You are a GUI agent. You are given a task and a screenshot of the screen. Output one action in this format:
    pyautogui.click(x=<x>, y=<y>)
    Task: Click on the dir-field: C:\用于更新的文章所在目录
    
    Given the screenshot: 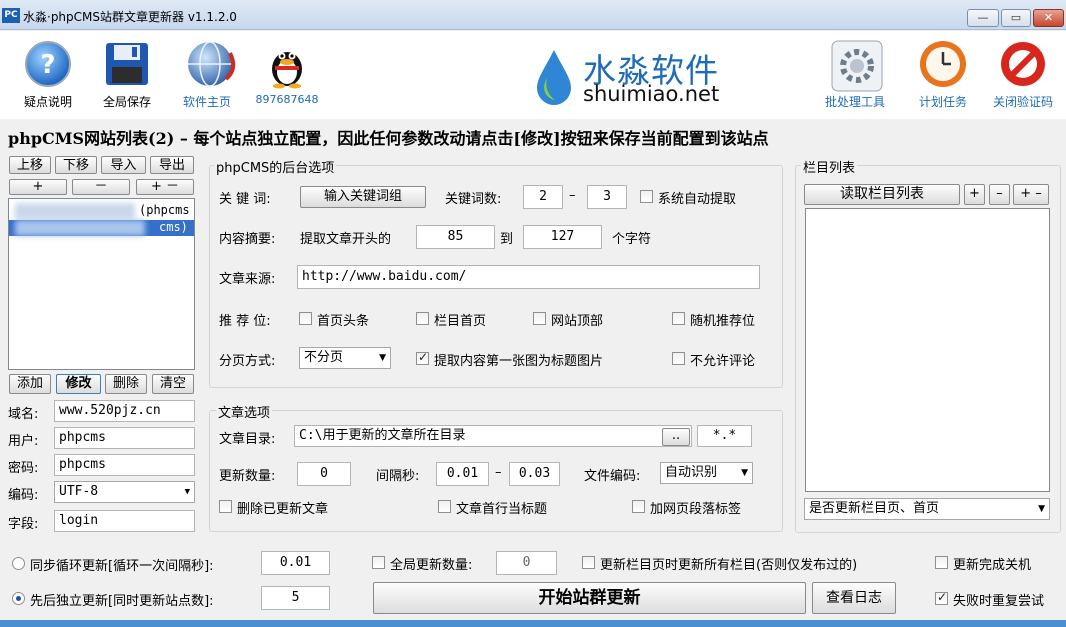 What is the action you would take?
    pyautogui.click(x=493, y=436)
    